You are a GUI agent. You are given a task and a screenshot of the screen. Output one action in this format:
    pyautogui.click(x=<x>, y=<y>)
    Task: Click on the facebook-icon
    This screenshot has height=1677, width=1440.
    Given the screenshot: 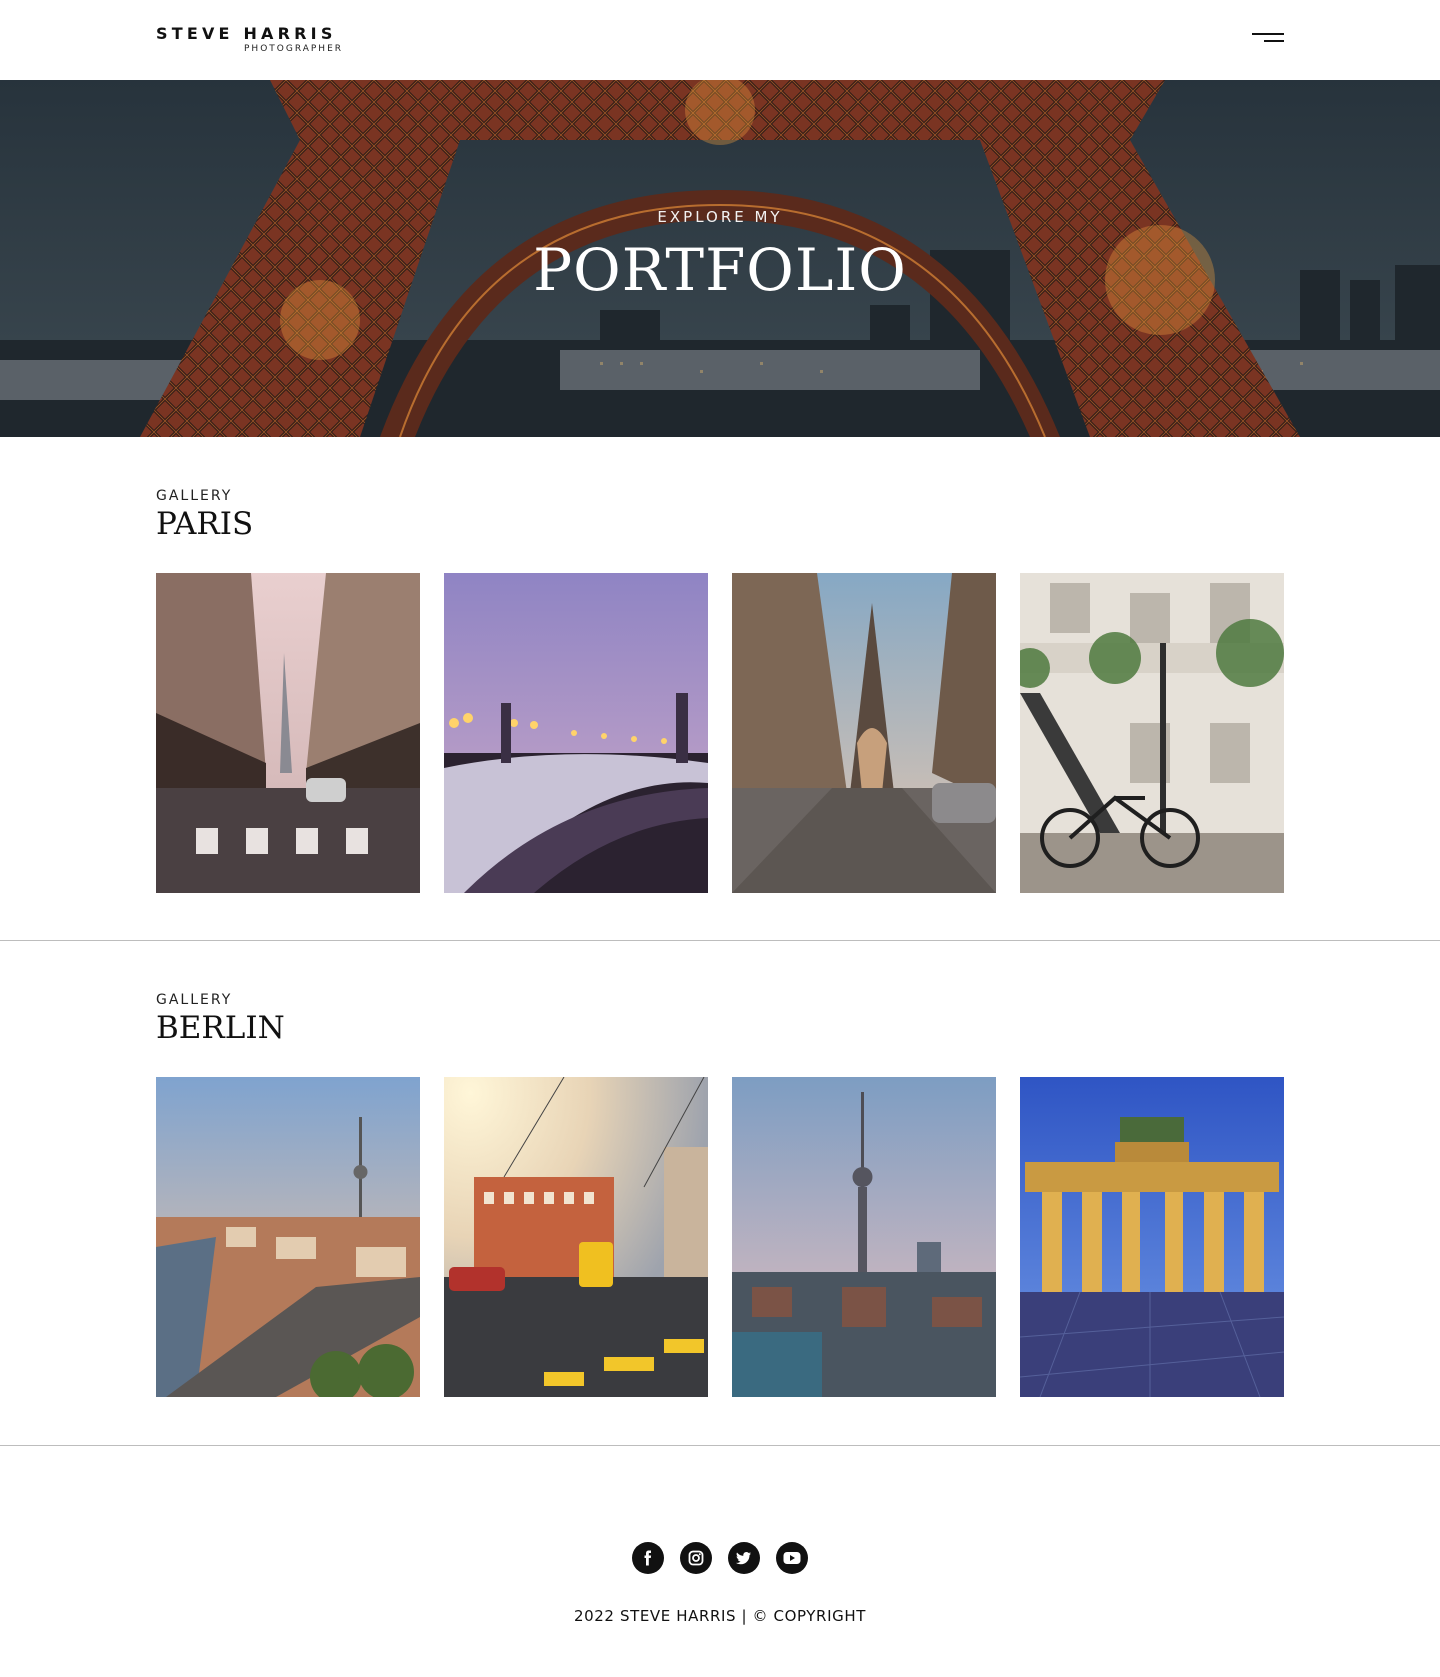 What is the action you would take?
    pyautogui.click(x=648, y=1558)
    